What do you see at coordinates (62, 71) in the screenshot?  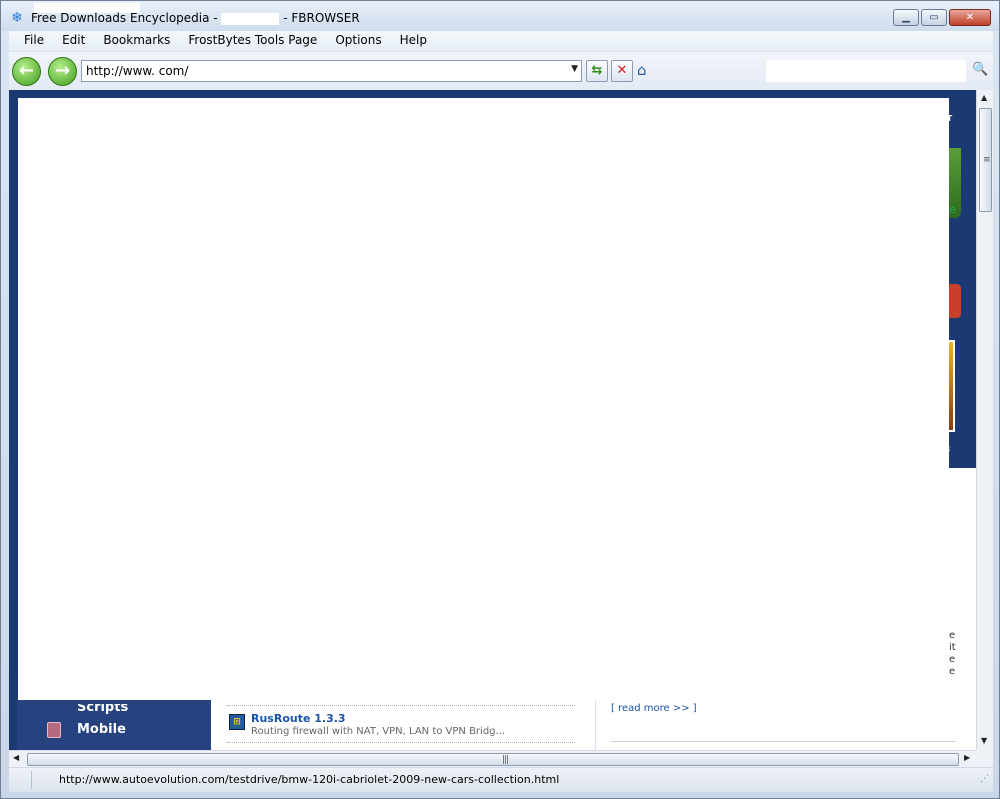 I see `forward-button: →` at bounding box center [62, 71].